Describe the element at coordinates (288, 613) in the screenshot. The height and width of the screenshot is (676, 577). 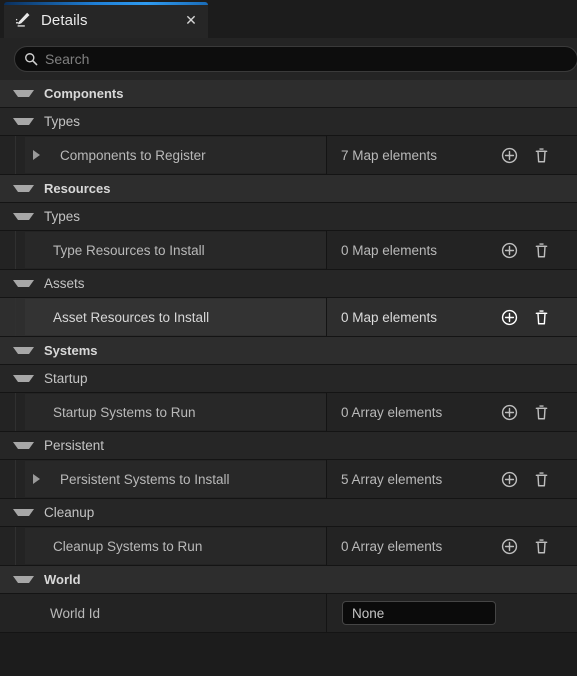
I see `property-world-id: World Id None` at that location.